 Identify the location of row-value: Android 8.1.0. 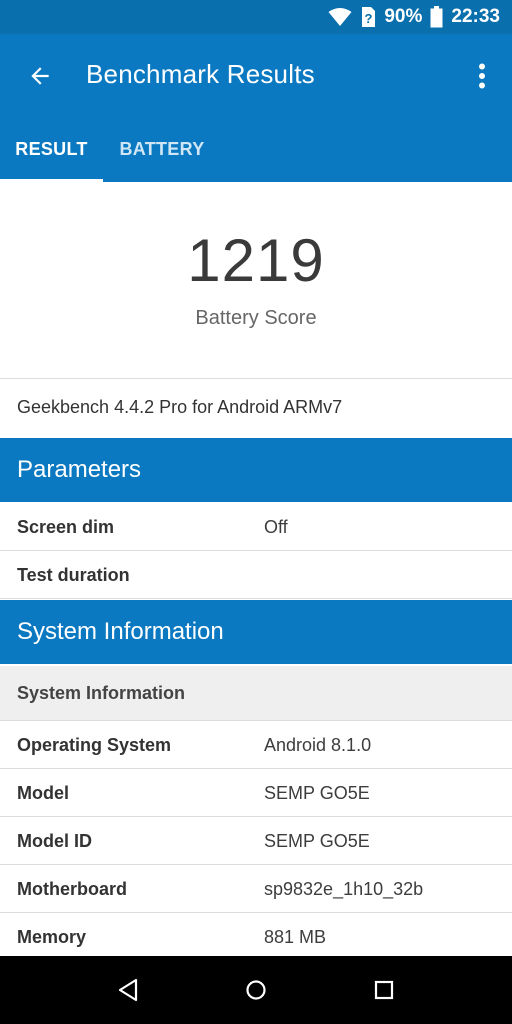
(318, 745).